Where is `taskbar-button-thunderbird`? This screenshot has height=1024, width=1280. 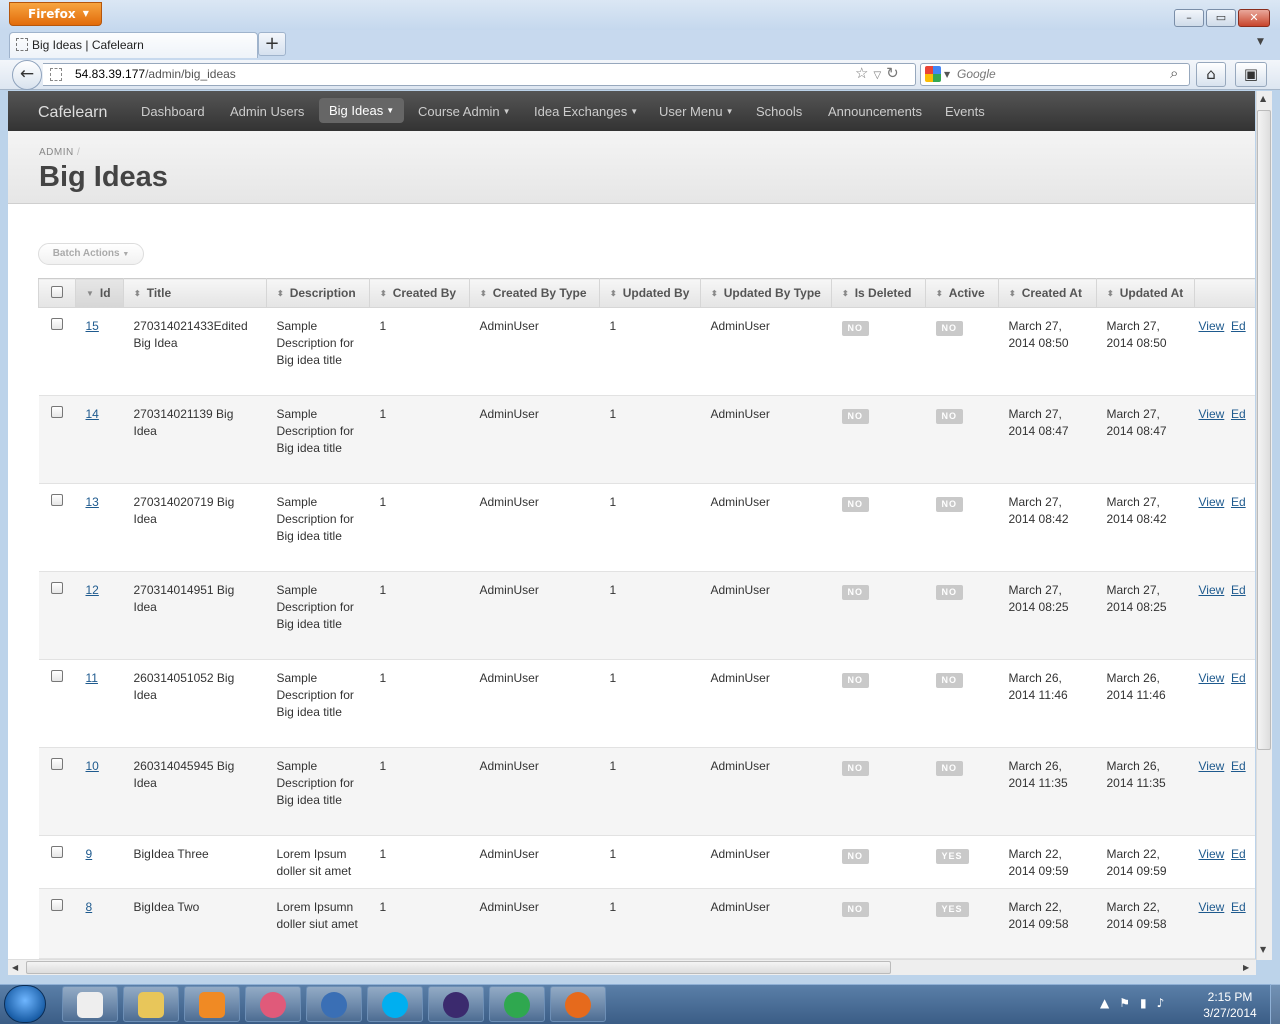
taskbar-button-thunderbird is located at coordinates (334, 1004).